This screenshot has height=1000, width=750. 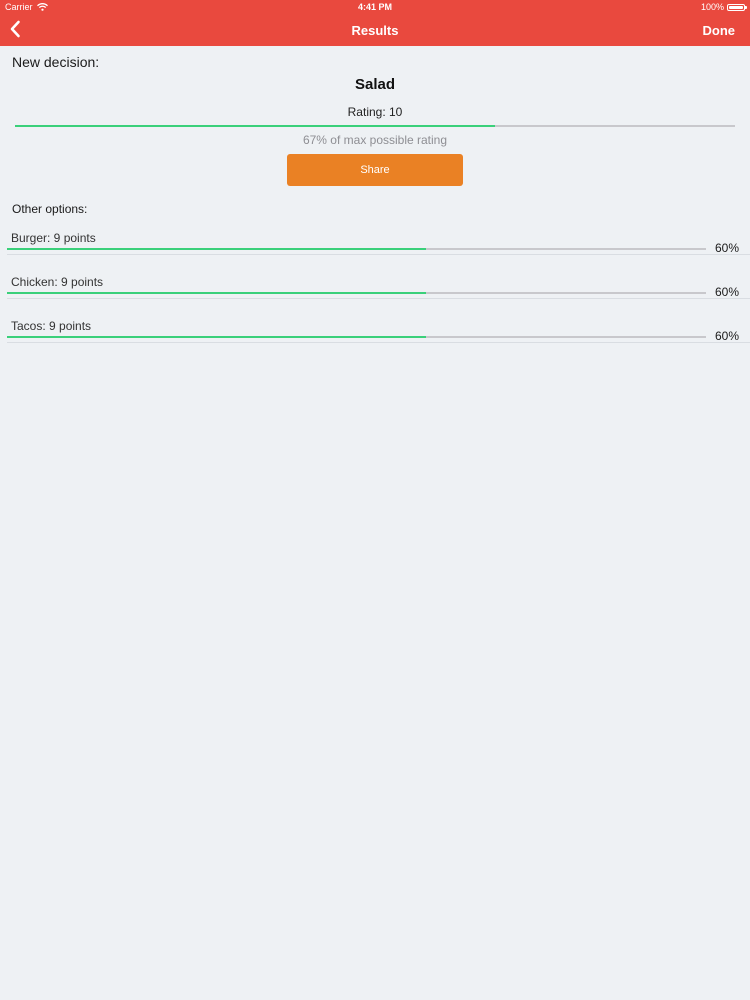 What do you see at coordinates (375, 170) in the screenshot?
I see `share-button: Share` at bounding box center [375, 170].